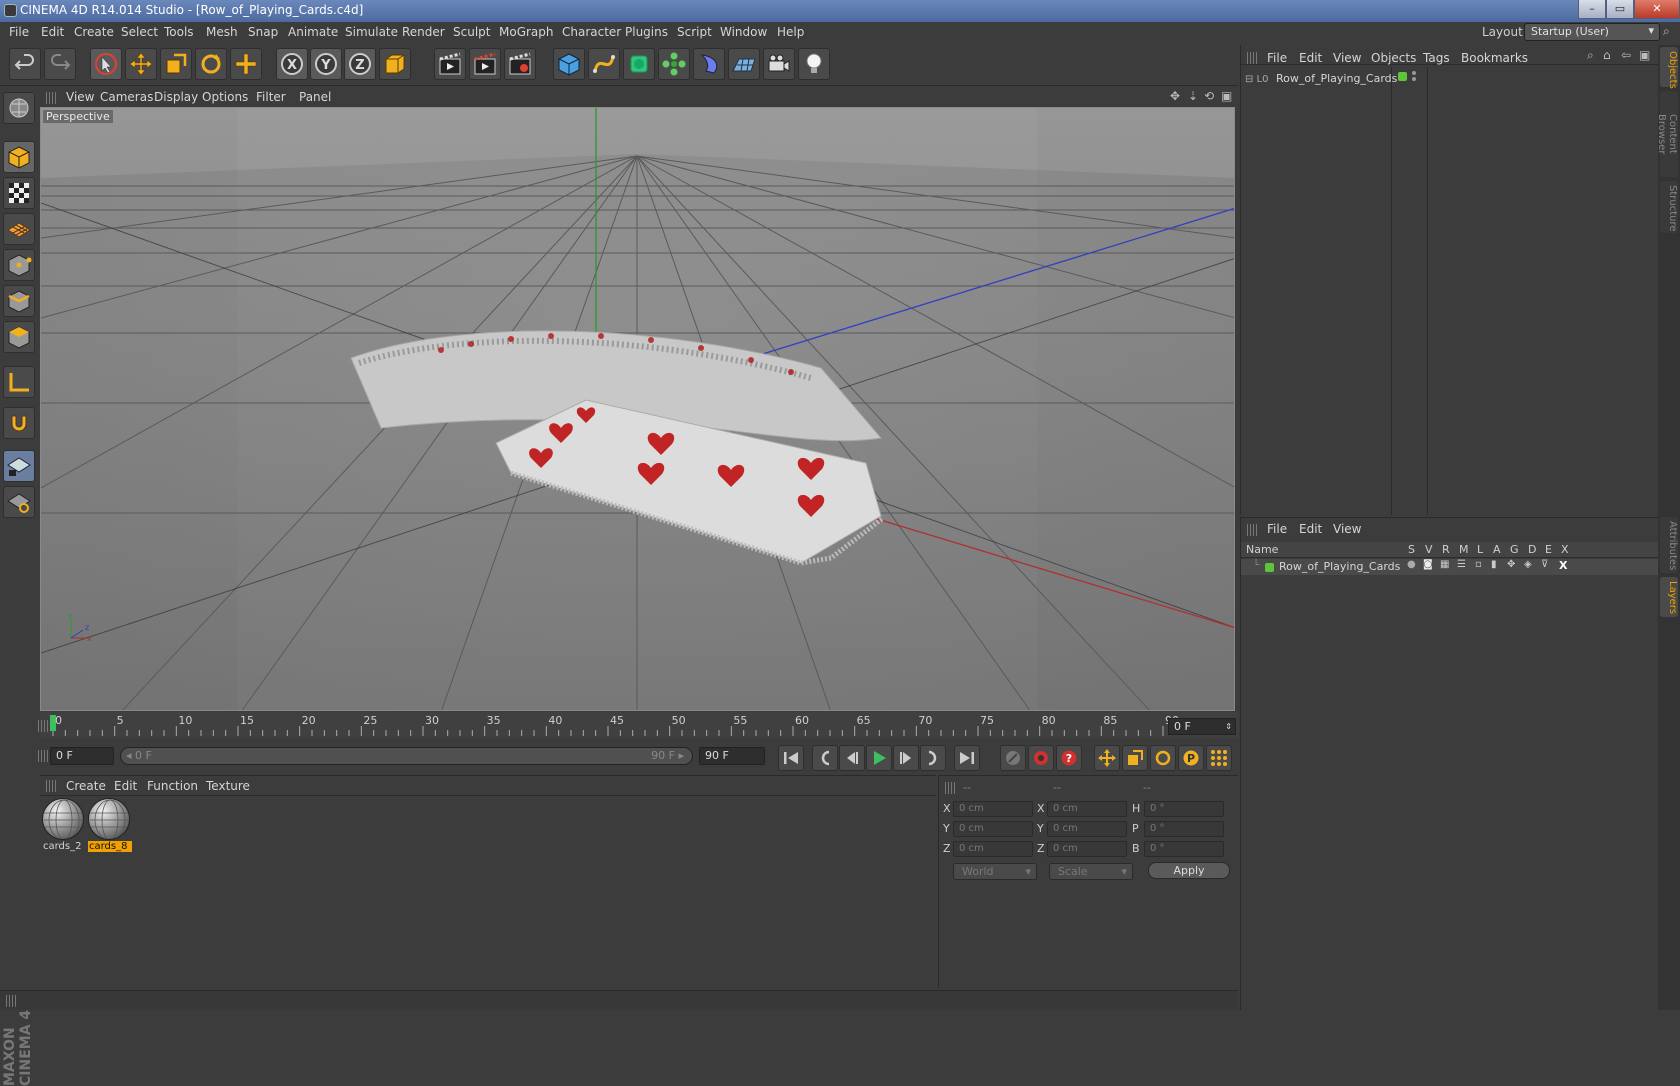  Describe the element at coordinates (1321, 78) in the screenshot. I see `object-row: ⊟ L0 Row_of_Playing_Cards` at that location.